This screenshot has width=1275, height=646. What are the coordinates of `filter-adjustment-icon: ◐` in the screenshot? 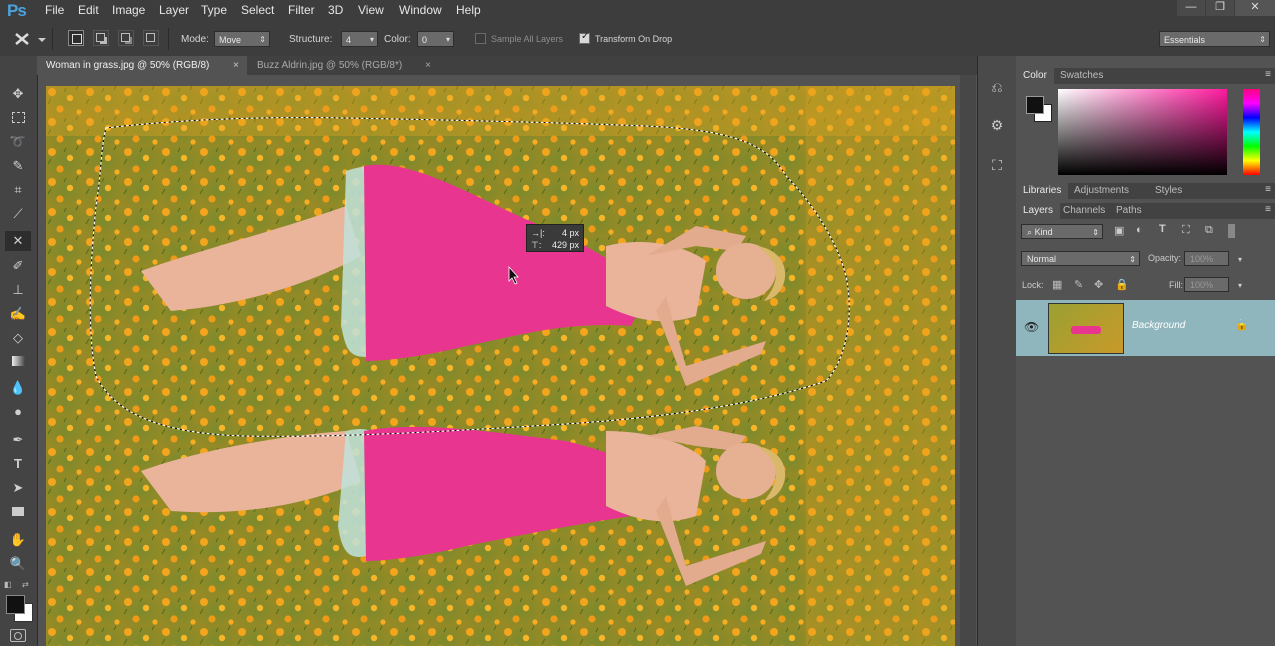 It's located at (1139, 230).